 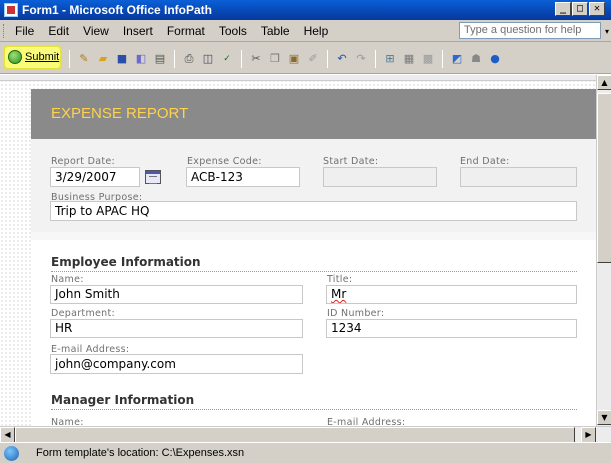 I want to click on business-purpose-field: Trip to APAC HQ, so click(x=313, y=211).